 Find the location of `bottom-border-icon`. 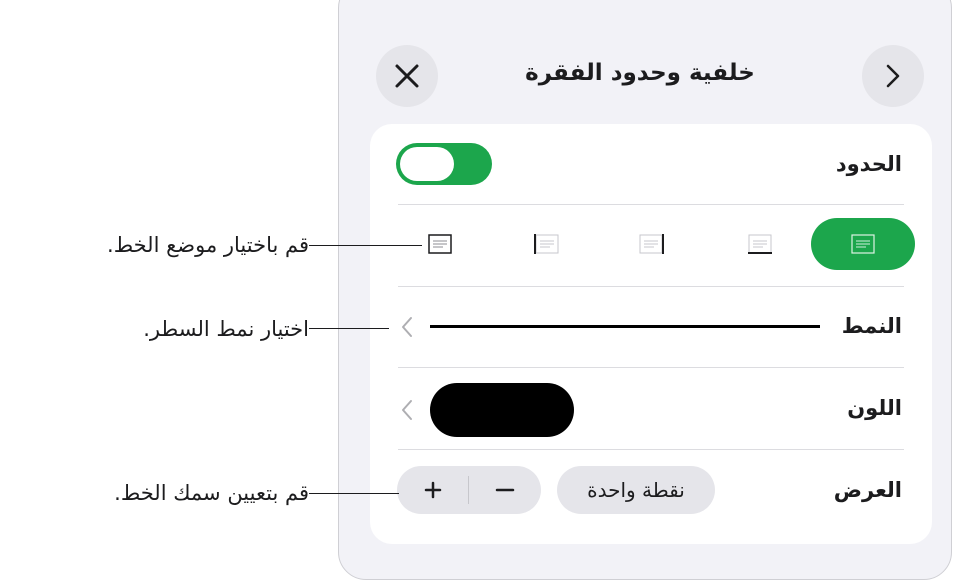

bottom-border-icon is located at coordinates (760, 244).